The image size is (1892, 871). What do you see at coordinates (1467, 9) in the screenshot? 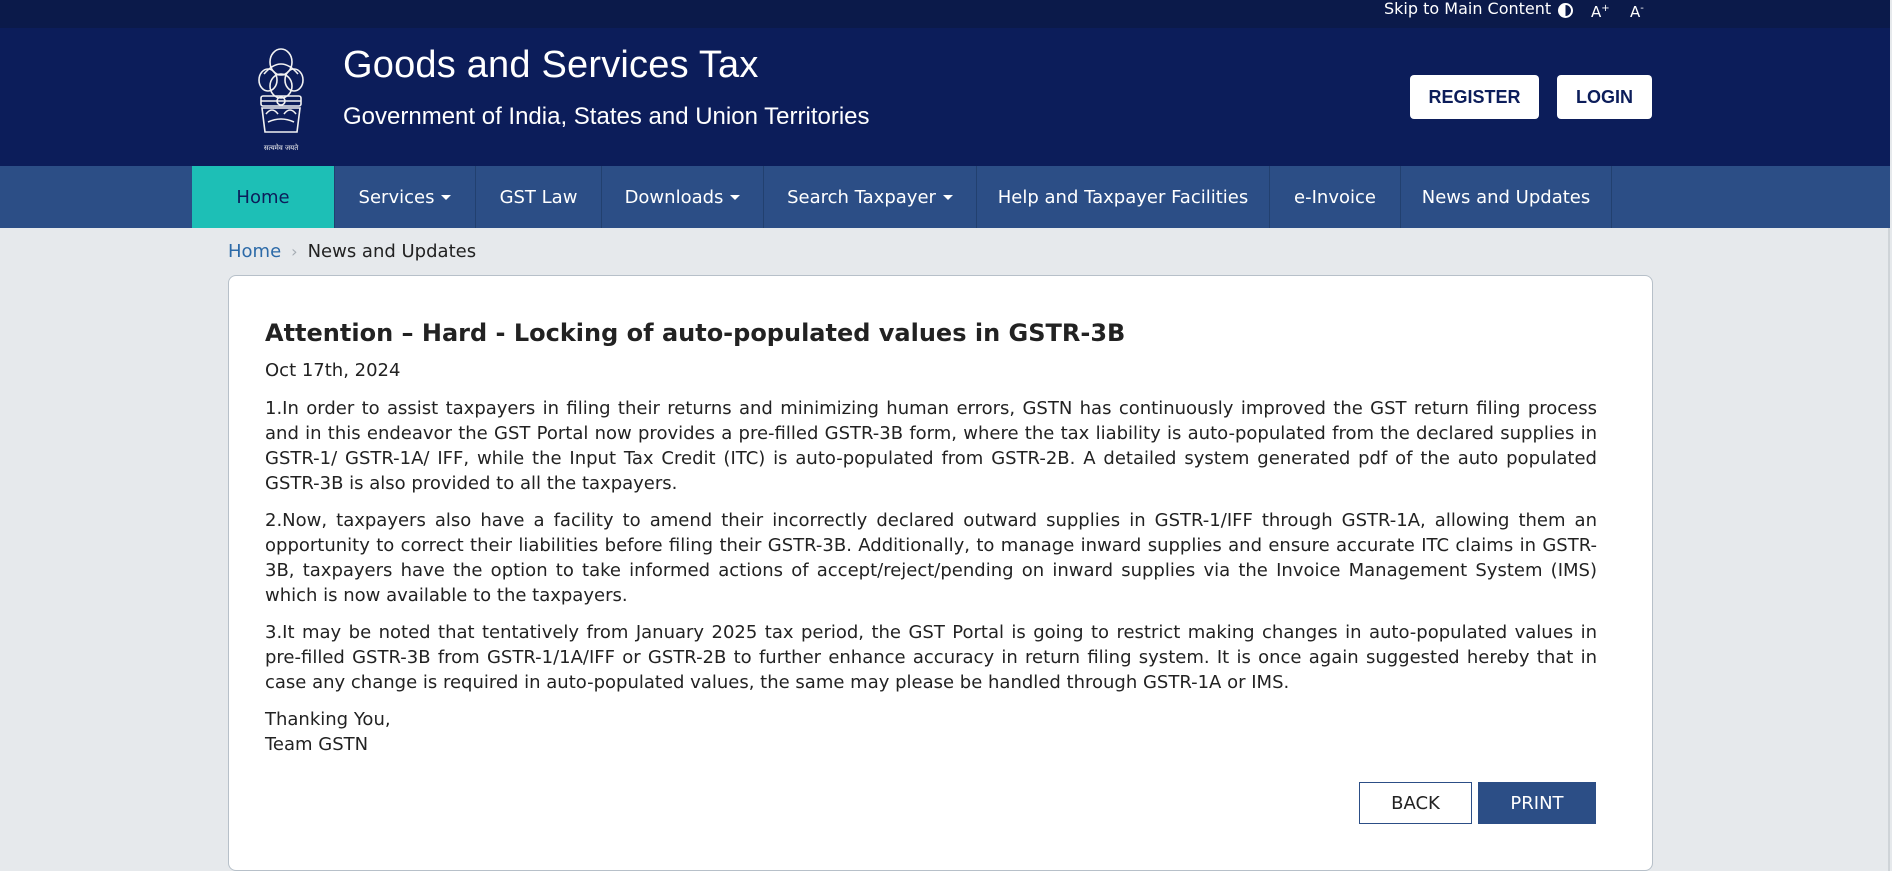
I see `skip-to-content-link: Skip to Main Content` at bounding box center [1467, 9].